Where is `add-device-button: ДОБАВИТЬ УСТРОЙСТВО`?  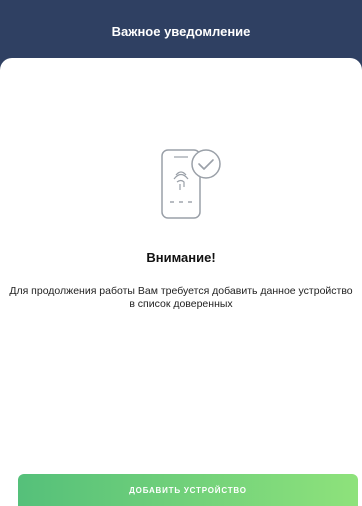
add-device-button: ДОБАВИТЬ УСТРОЙСТВО is located at coordinates (188, 490).